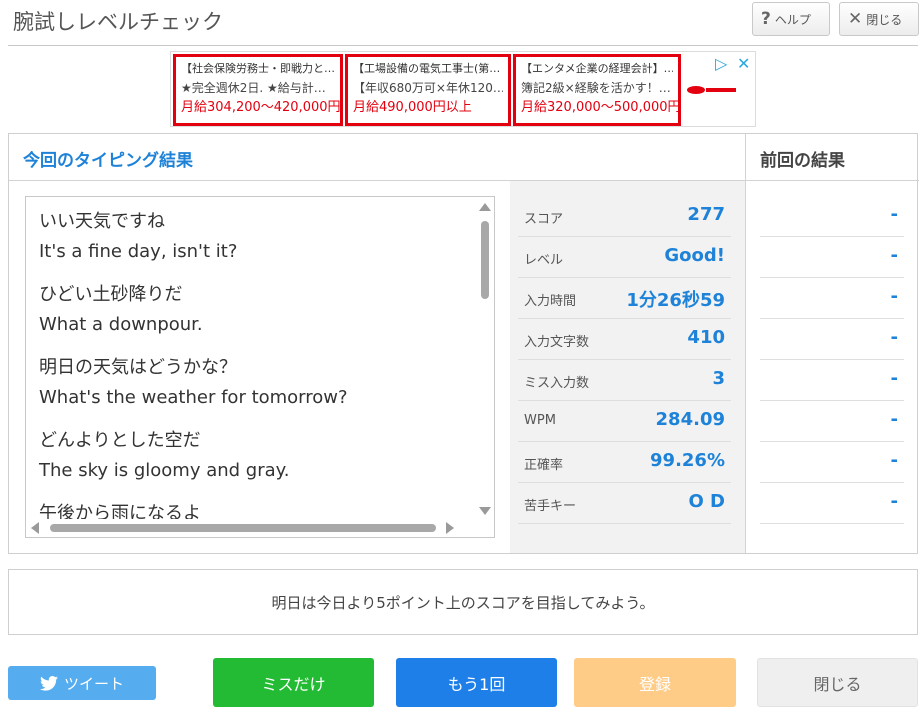  What do you see at coordinates (164, 470) in the screenshot?
I see `sentence-en: The sky is gloomy and gray.` at bounding box center [164, 470].